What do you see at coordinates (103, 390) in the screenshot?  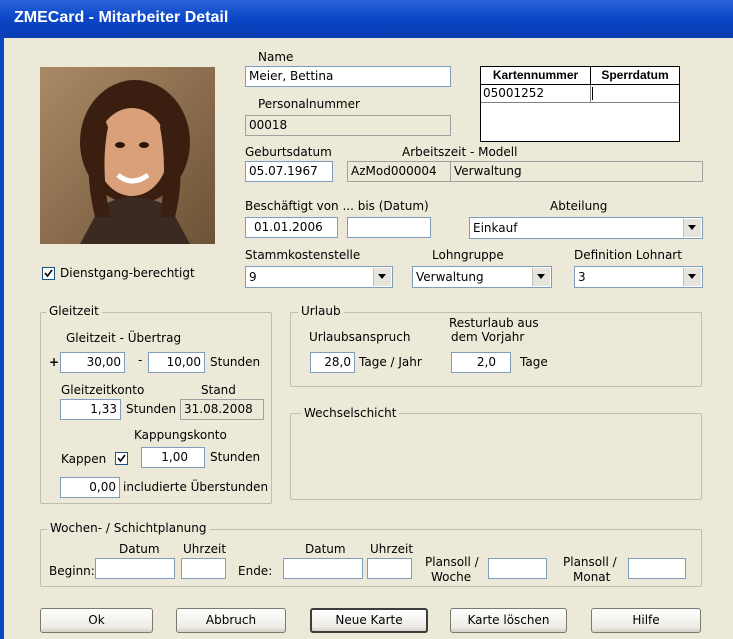 I see `gleitzeitkonto-label: Gleitzeitkonto` at bounding box center [103, 390].